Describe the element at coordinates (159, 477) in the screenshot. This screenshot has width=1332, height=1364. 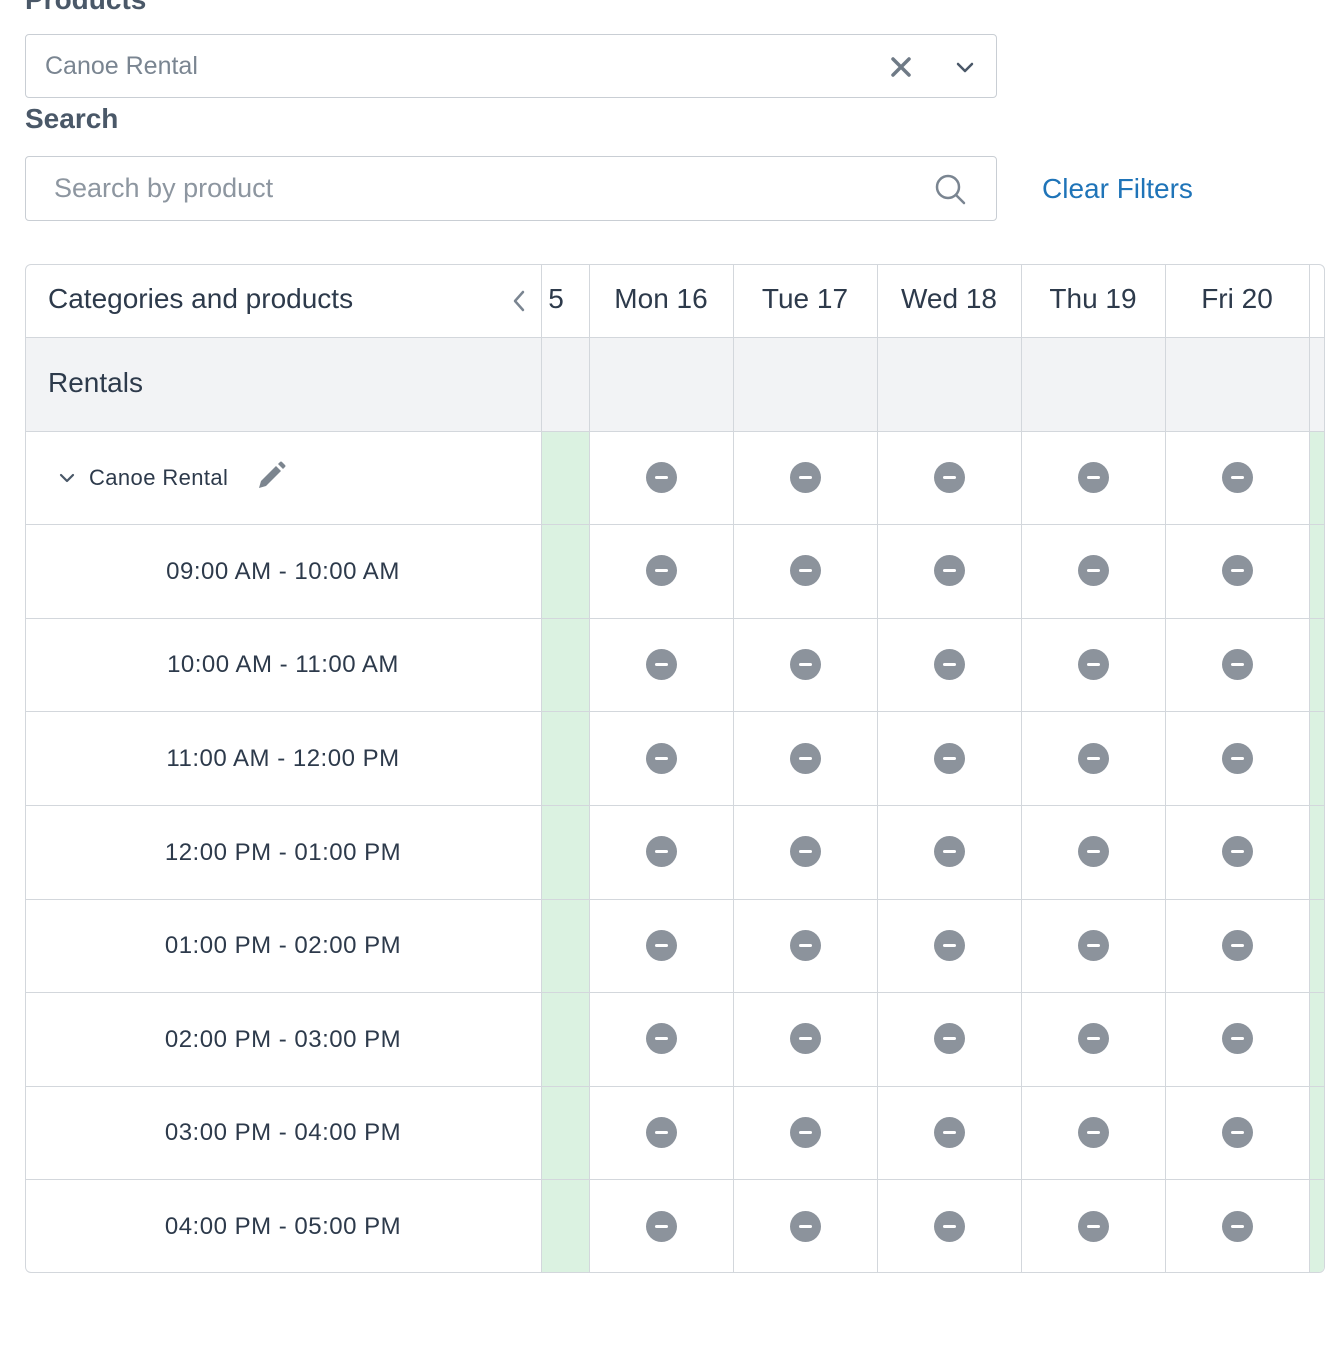
I see `product-label: Canoe Rental` at that location.